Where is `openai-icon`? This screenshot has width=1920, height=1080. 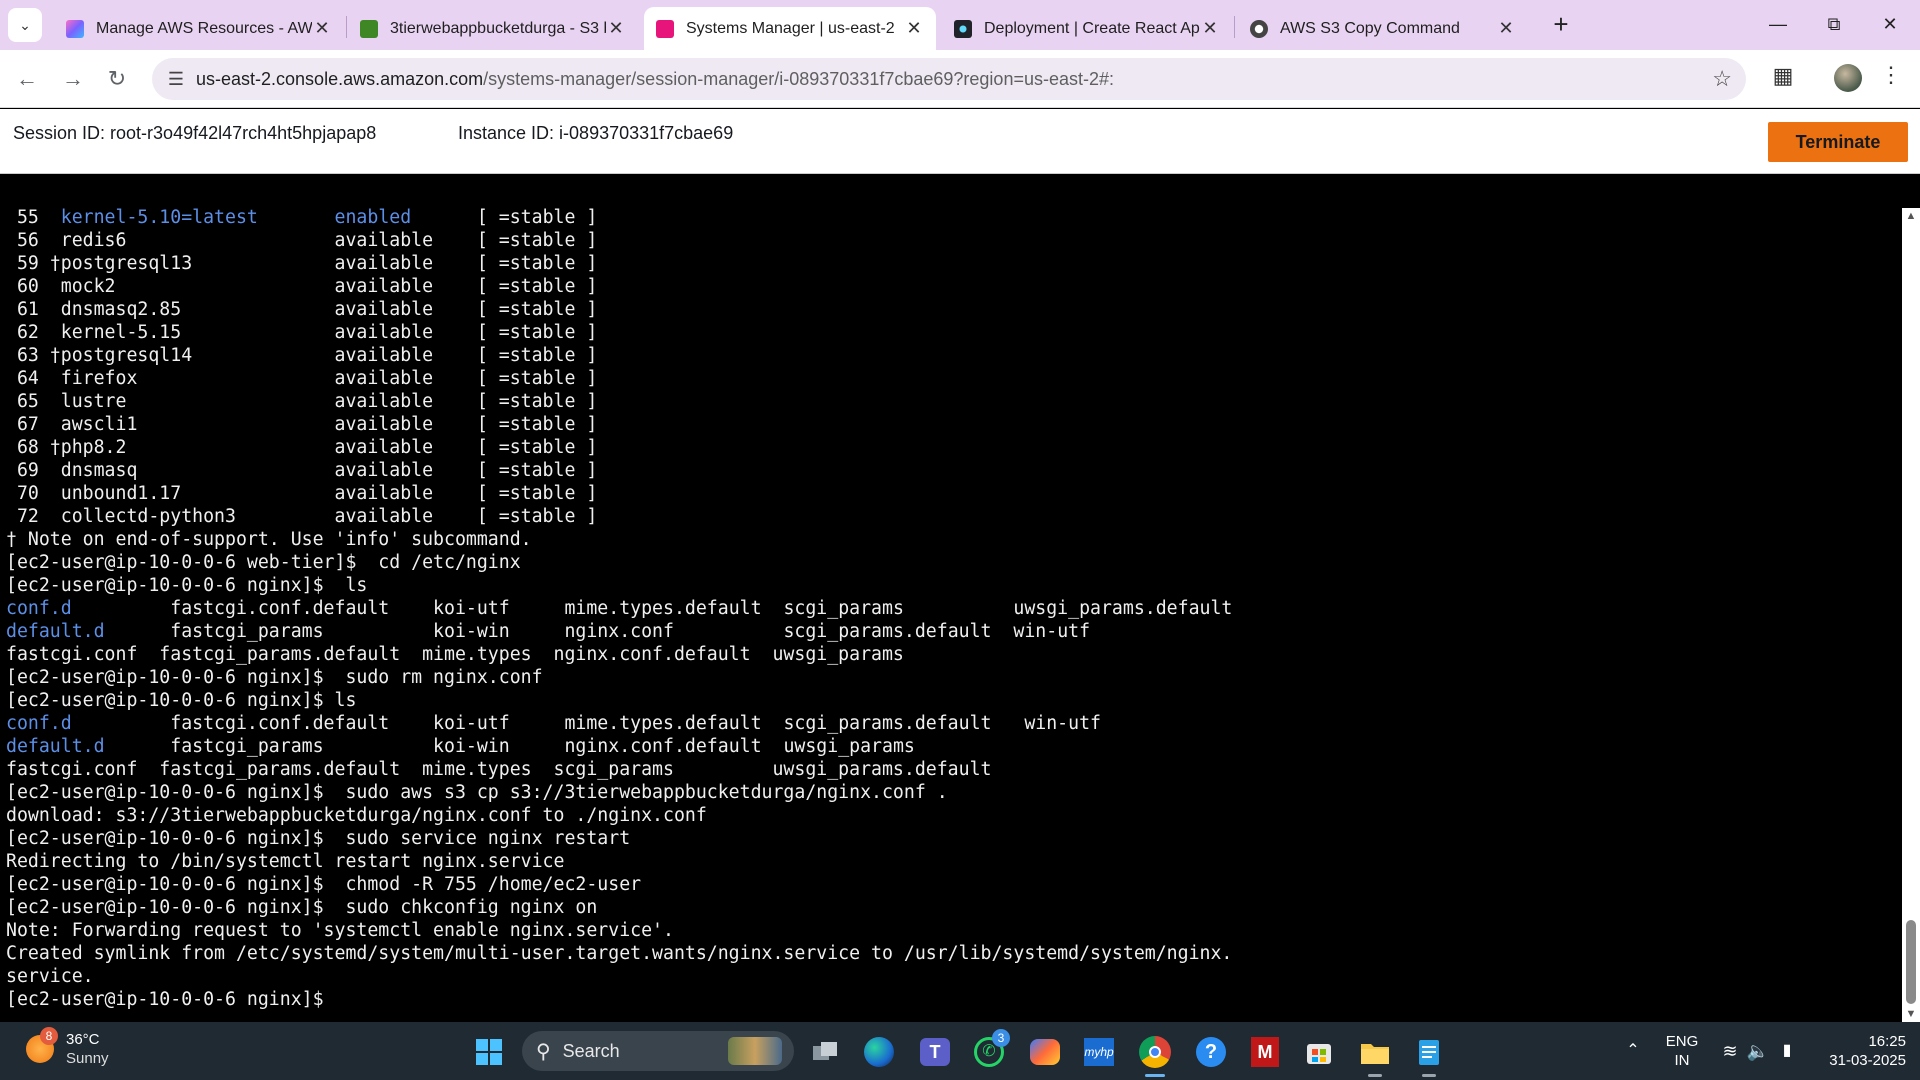
openai-icon is located at coordinates (1259, 28).